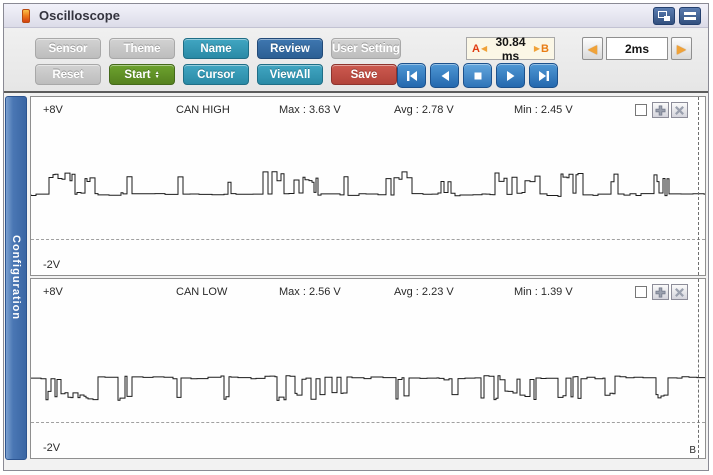 The image size is (713, 475). I want to click on step-backward-icon, so click(445, 75).